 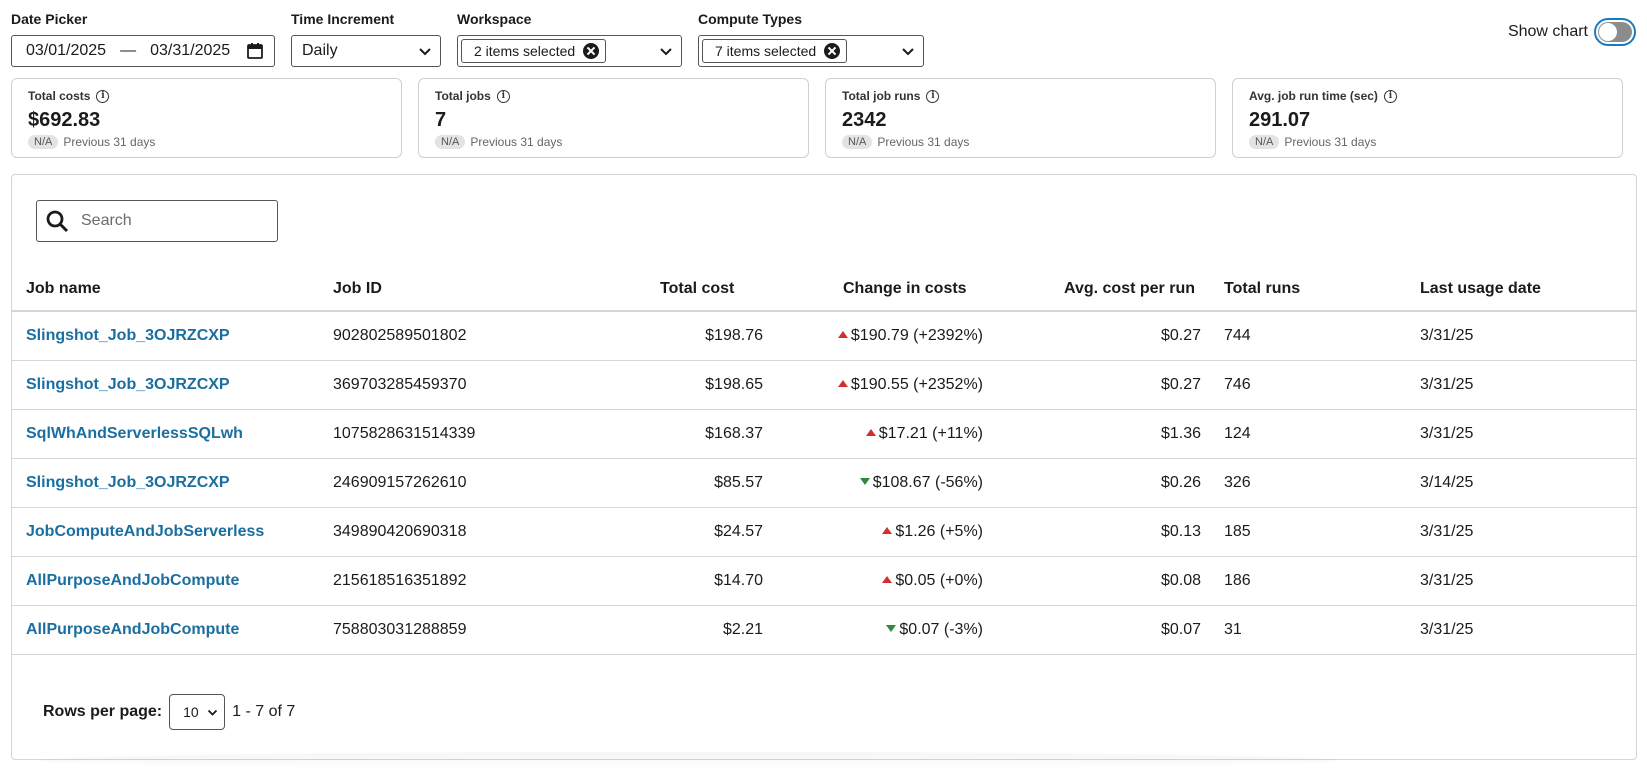 I want to click on change-in-costs-cell: $17.21 (+11%), so click(x=873, y=434).